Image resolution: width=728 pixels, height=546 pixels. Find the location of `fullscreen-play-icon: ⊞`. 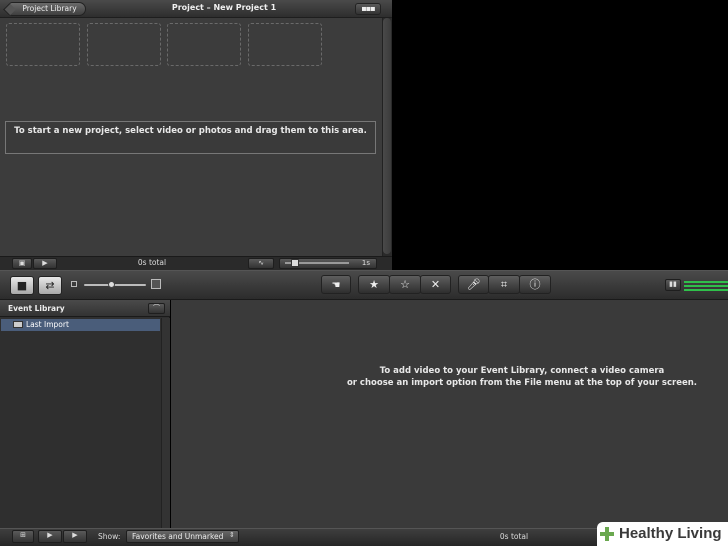

fullscreen-play-icon: ⊞ is located at coordinates (23, 535).